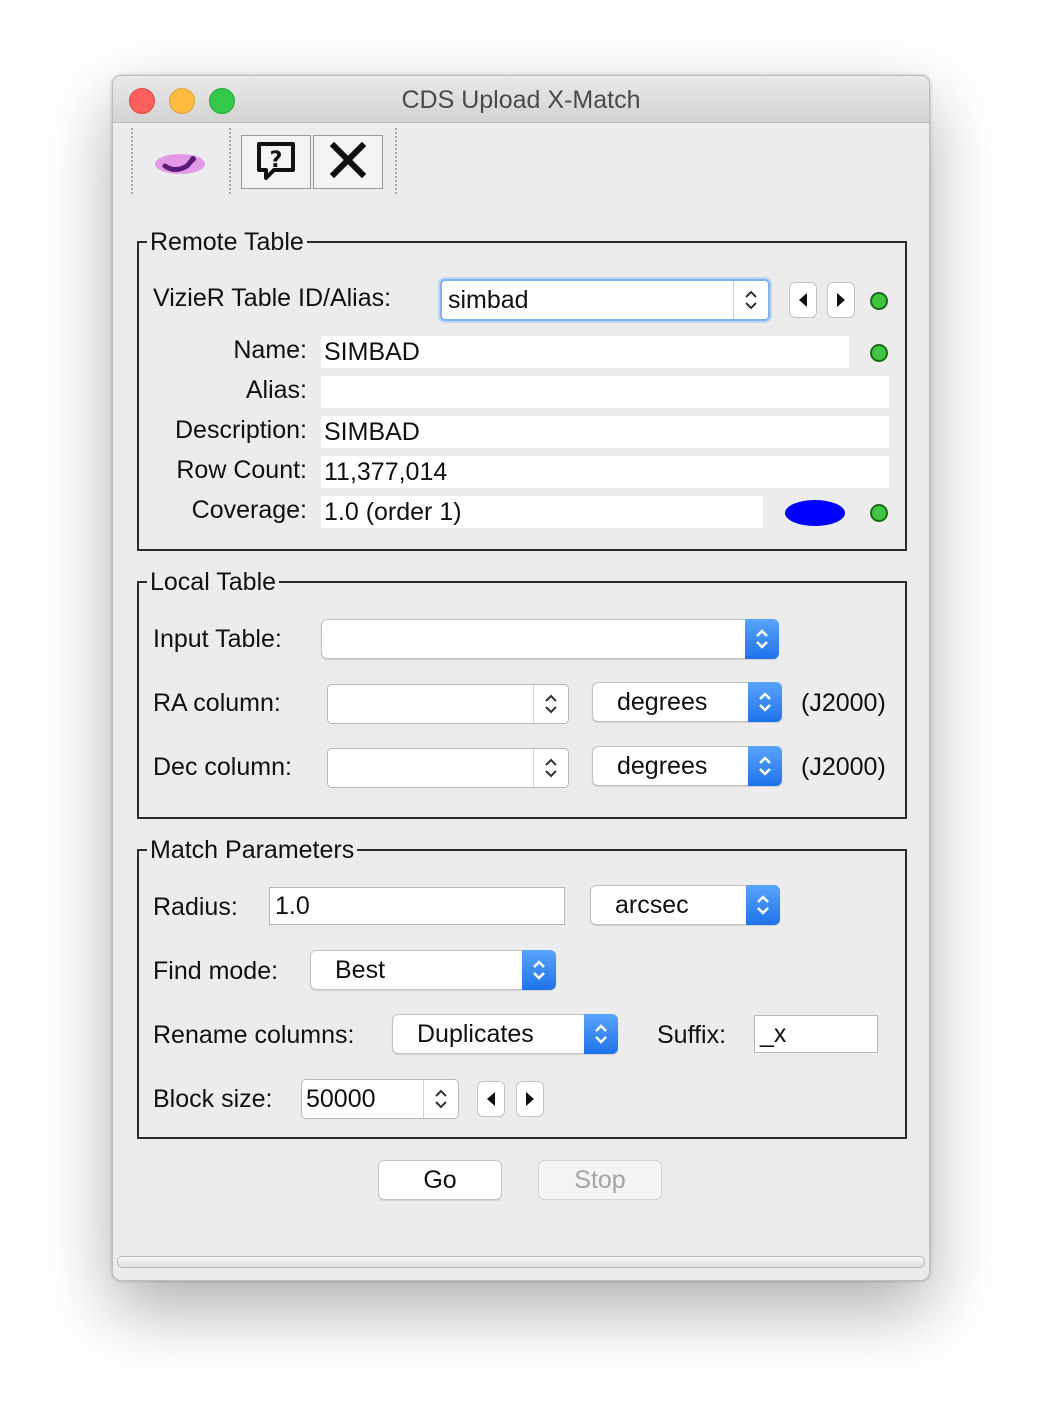  Describe the element at coordinates (276, 390) in the screenshot. I see `alias-label: Alias:` at that location.